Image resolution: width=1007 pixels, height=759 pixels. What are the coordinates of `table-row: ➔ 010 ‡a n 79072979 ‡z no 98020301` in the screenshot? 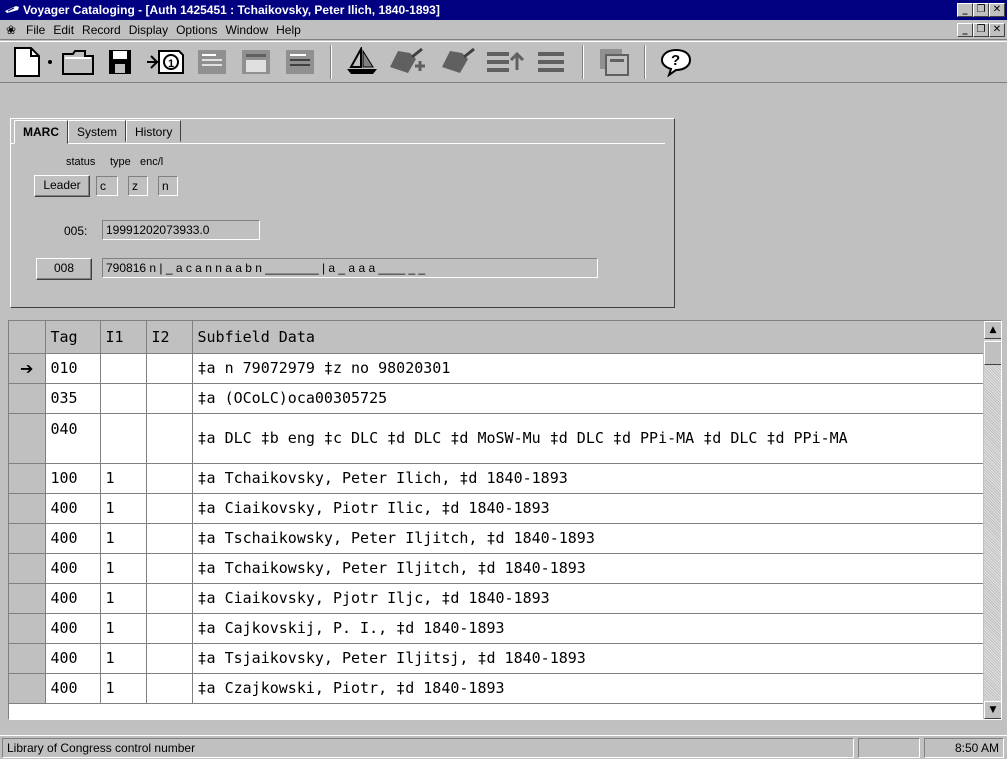 It's located at (496, 368).